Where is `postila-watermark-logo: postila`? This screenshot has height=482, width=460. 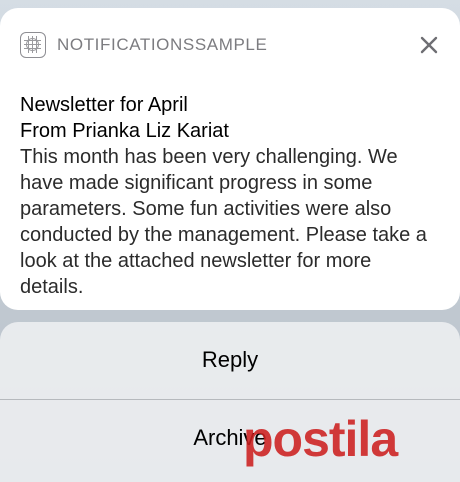
postila-watermark-logo: postila is located at coordinates (321, 439).